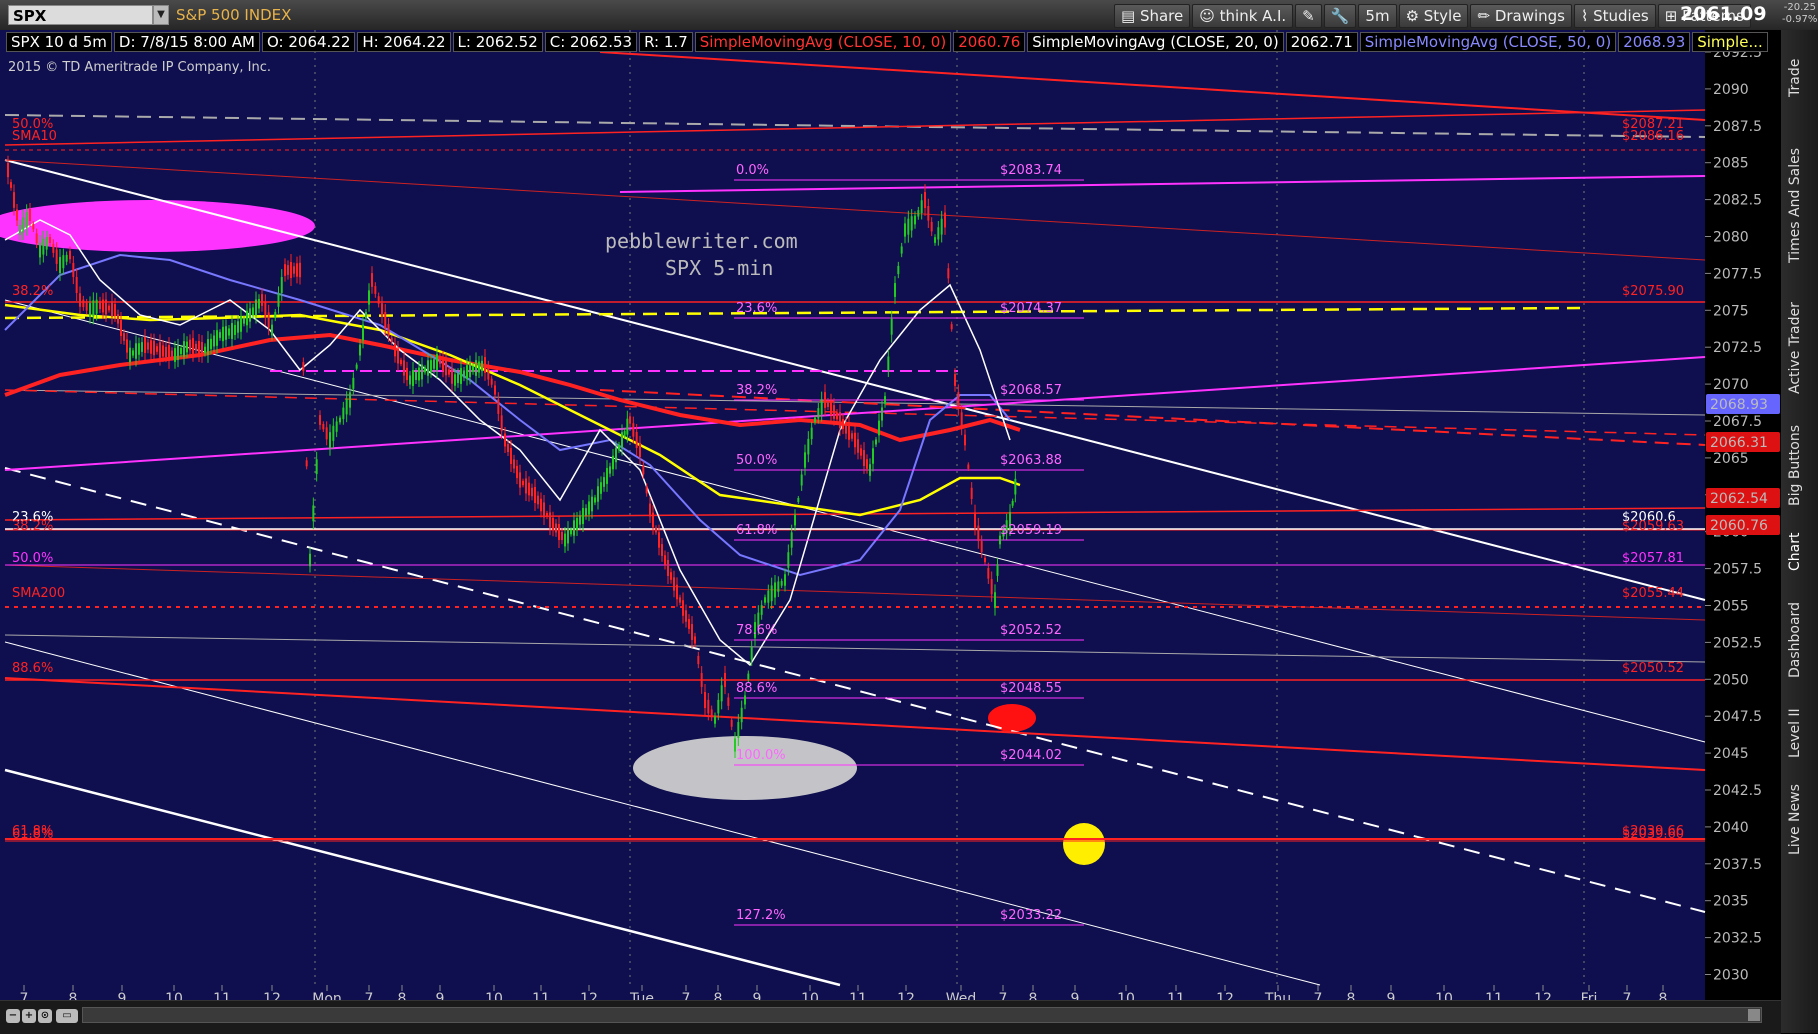  What do you see at coordinates (1277, 995) in the screenshot?
I see `x-tick-label: Thu` at bounding box center [1277, 995].